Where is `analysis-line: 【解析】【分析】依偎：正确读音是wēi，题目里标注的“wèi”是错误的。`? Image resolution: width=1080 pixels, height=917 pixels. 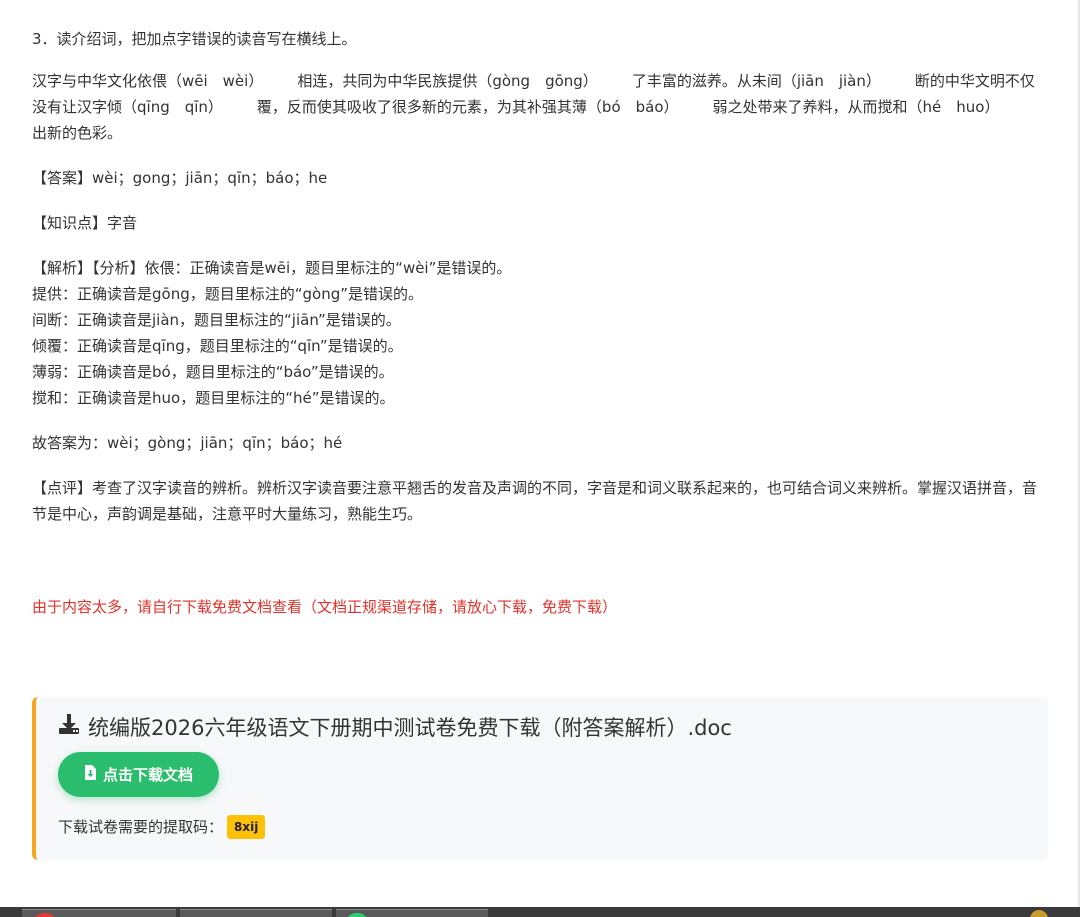 analysis-line: 【解析】【分析】依偎：正确读音是wēi，题目里标注的“wèi”是错误的。 is located at coordinates (272, 268).